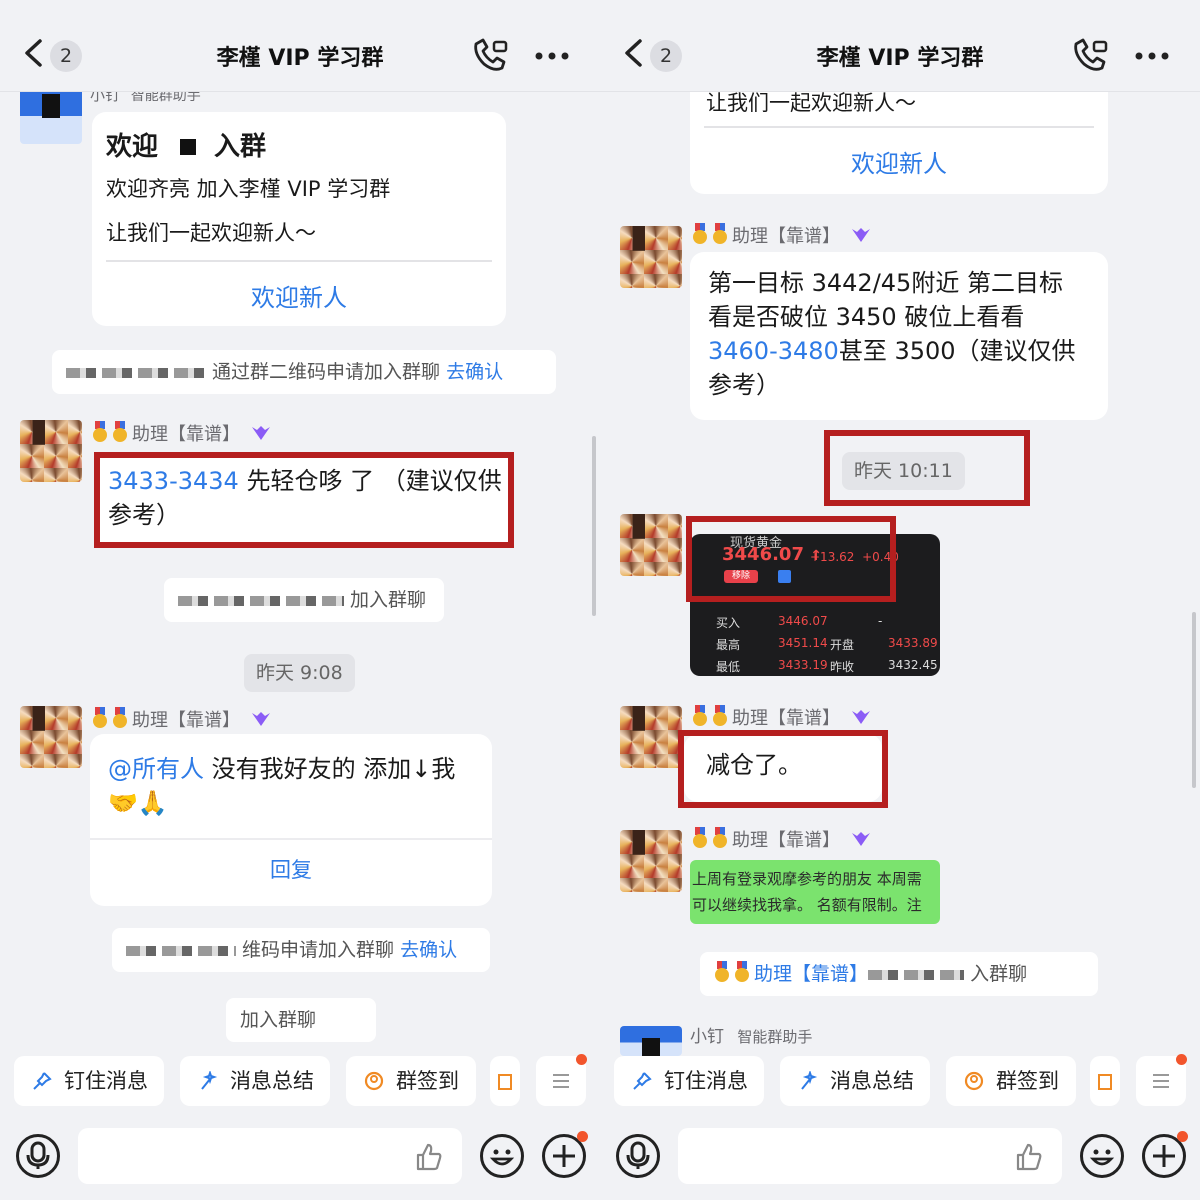 The image size is (1200, 1200). Describe the element at coordinates (842, 645) in the screenshot. I see `quote-open-label: 开盘` at that location.